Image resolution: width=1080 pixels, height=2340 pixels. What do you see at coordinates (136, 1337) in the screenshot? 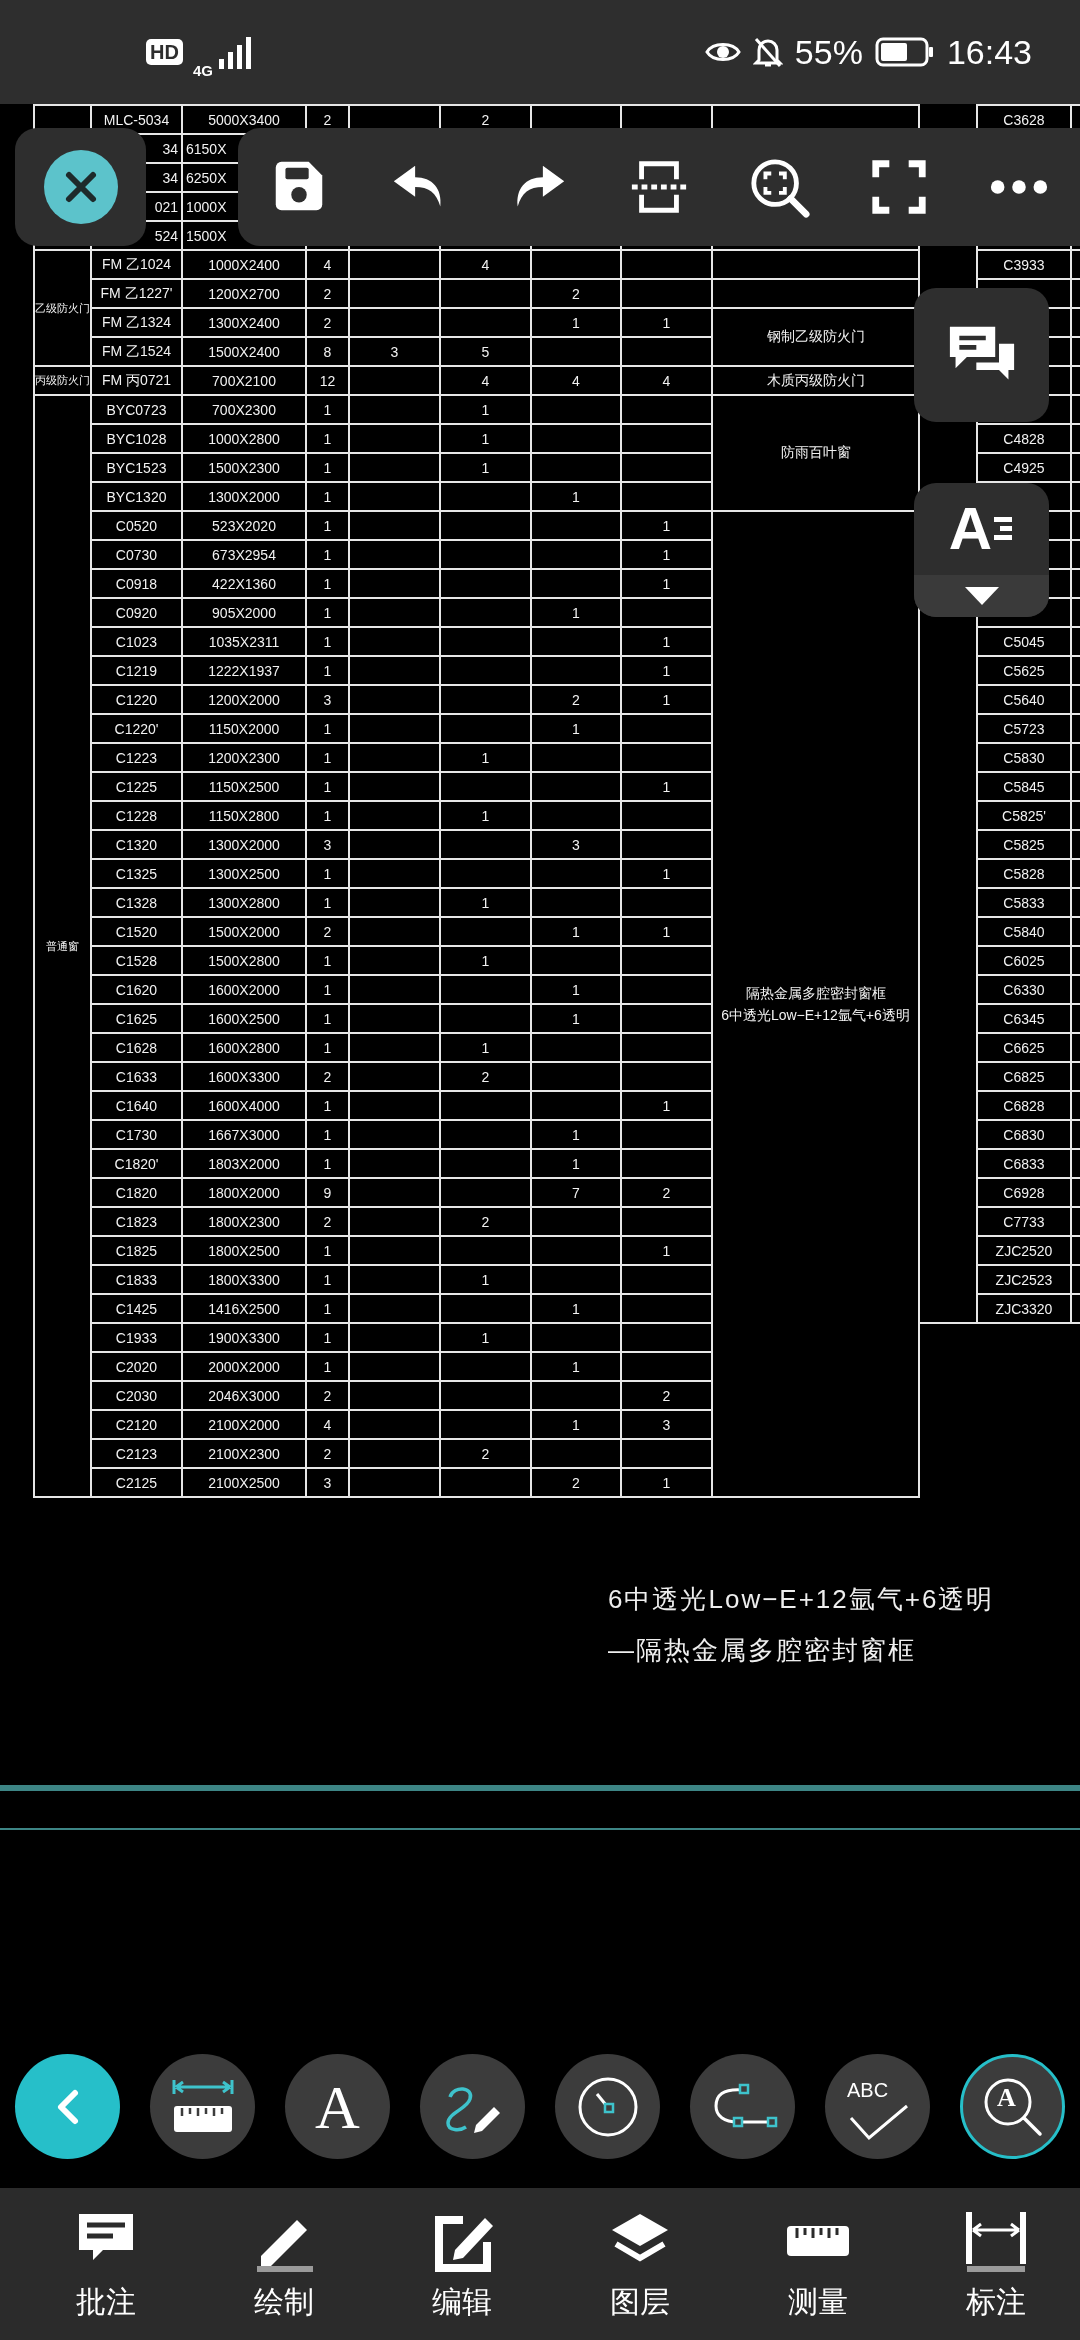
I see `table-cell: C1933` at bounding box center [136, 1337].